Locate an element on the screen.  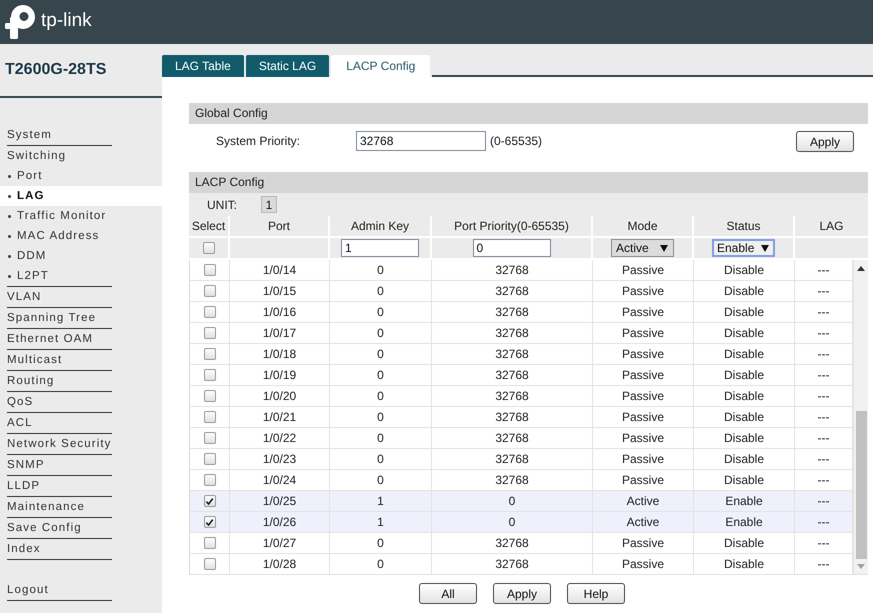
input-field: 32768 is located at coordinates (421, 141).